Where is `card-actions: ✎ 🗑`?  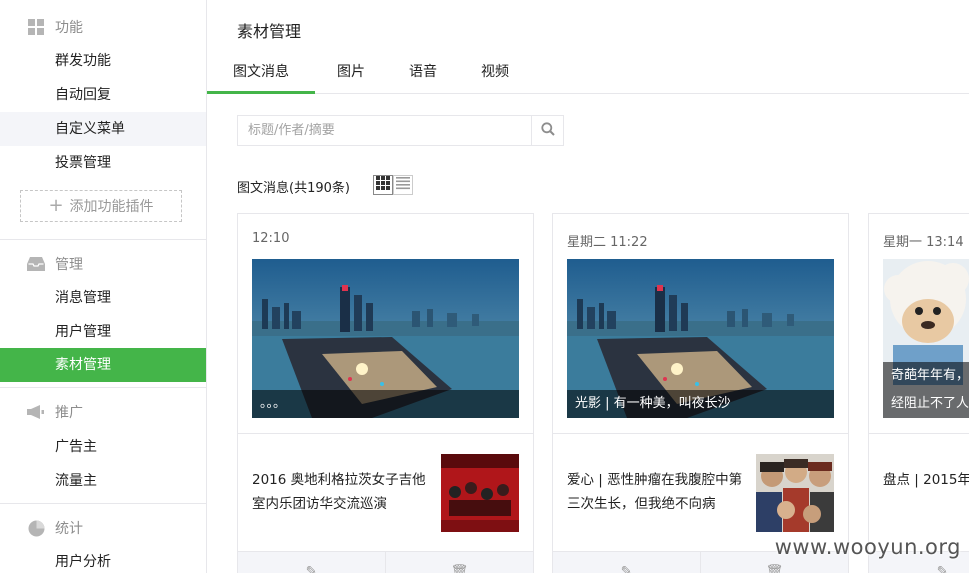 card-actions: ✎ 🗑 is located at coordinates (385, 562).